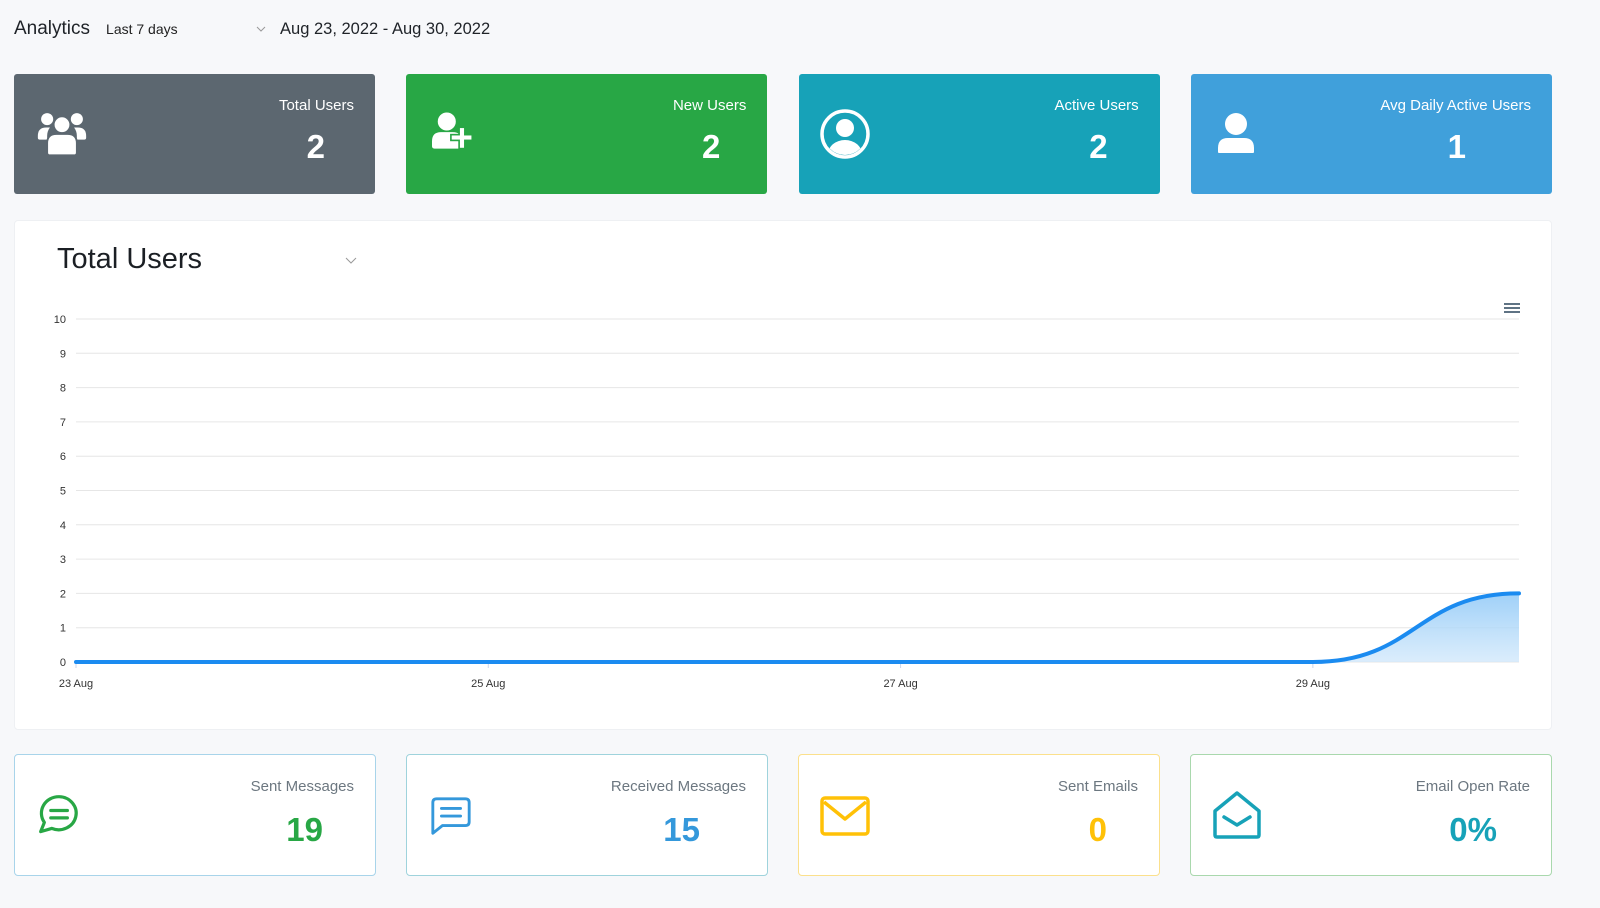 Image resolution: width=1600 pixels, height=908 pixels. Describe the element at coordinates (1096, 105) in the screenshot. I see `stat-card-label: Active Users` at that location.